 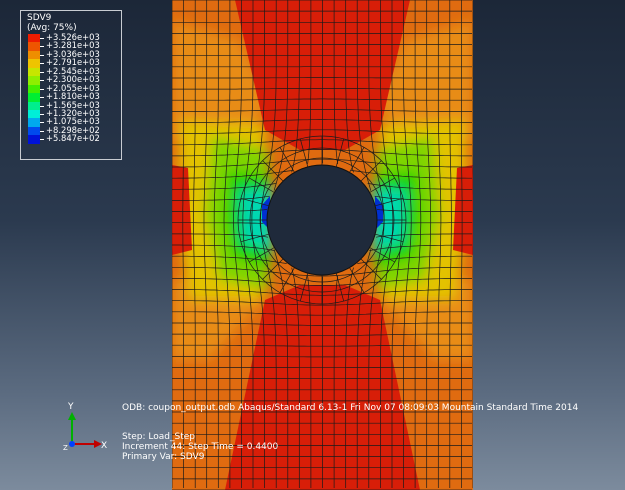 I want to click on primary-var-line: Primary Var: SDV9, so click(x=163, y=457).